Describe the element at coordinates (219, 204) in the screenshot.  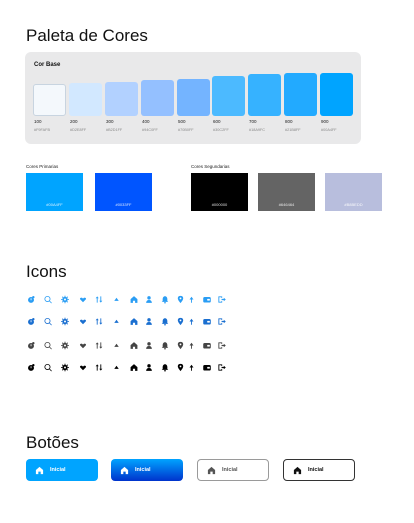
I see `swatch-hex: #000000` at that location.